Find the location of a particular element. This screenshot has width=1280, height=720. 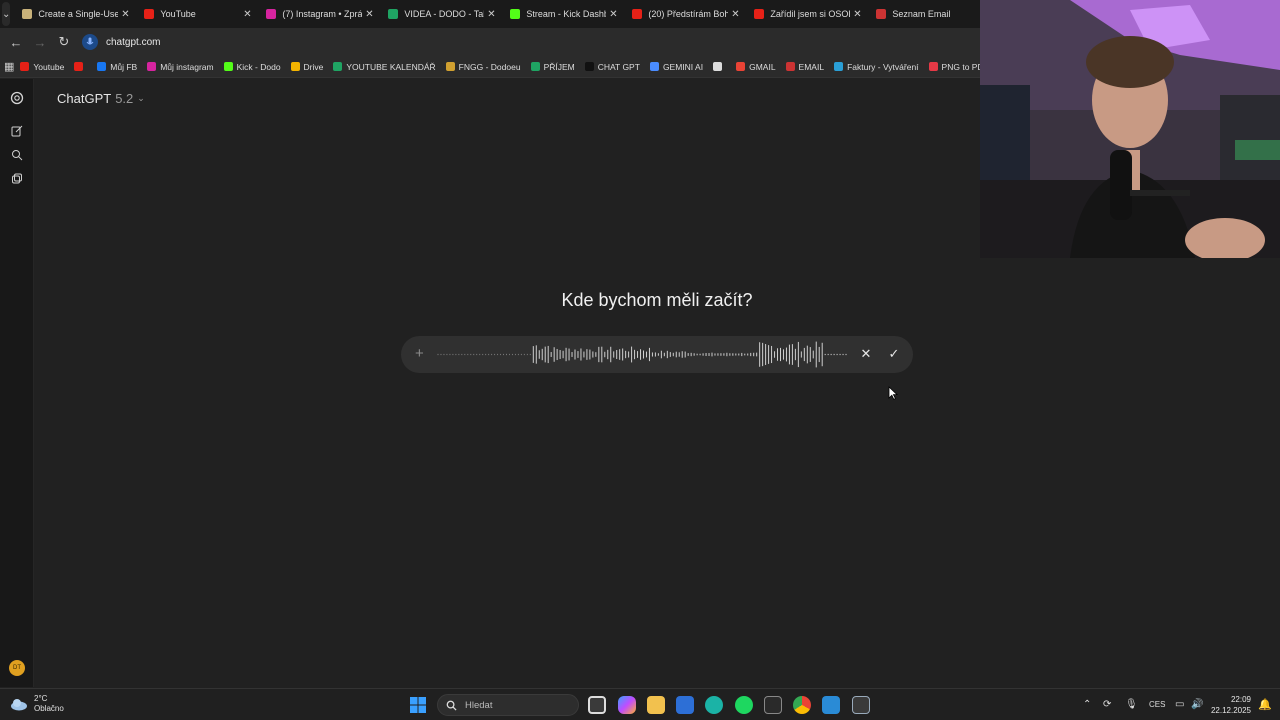

openai-logo-icon is located at coordinates (17, 98).